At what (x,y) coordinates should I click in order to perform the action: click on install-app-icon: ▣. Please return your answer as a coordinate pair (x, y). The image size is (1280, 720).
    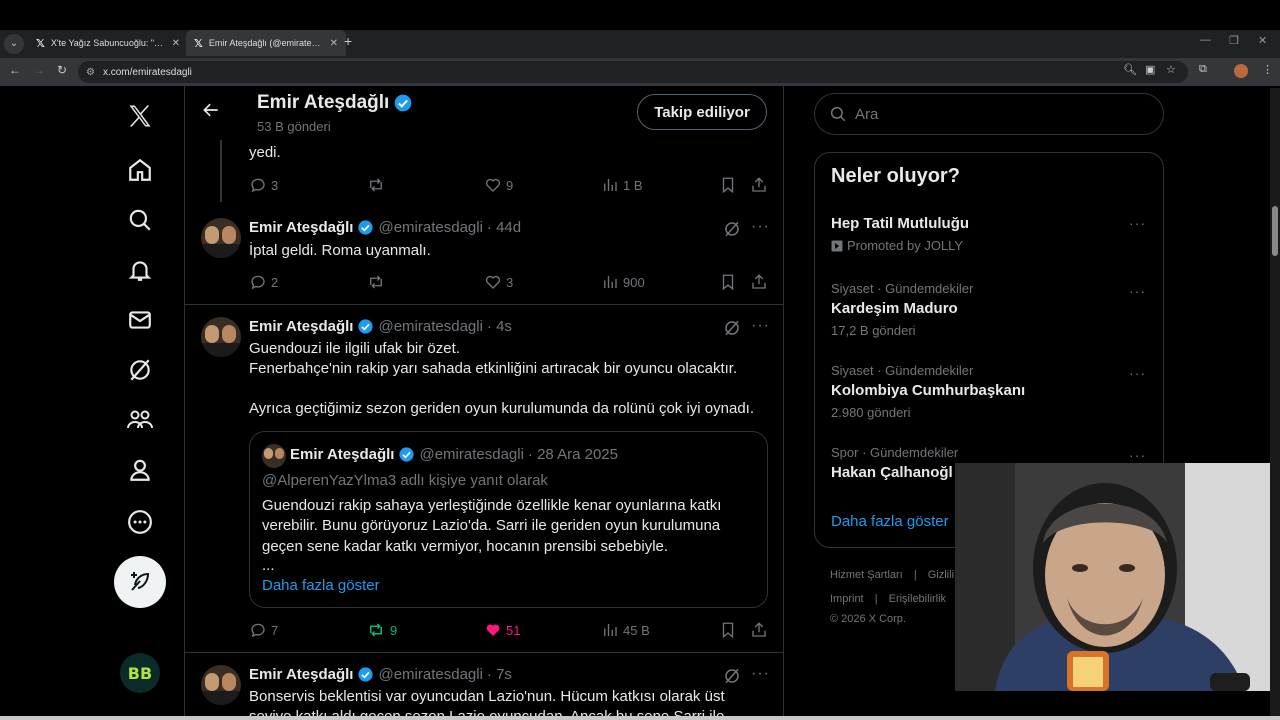
    Looking at the image, I should click on (1150, 69).